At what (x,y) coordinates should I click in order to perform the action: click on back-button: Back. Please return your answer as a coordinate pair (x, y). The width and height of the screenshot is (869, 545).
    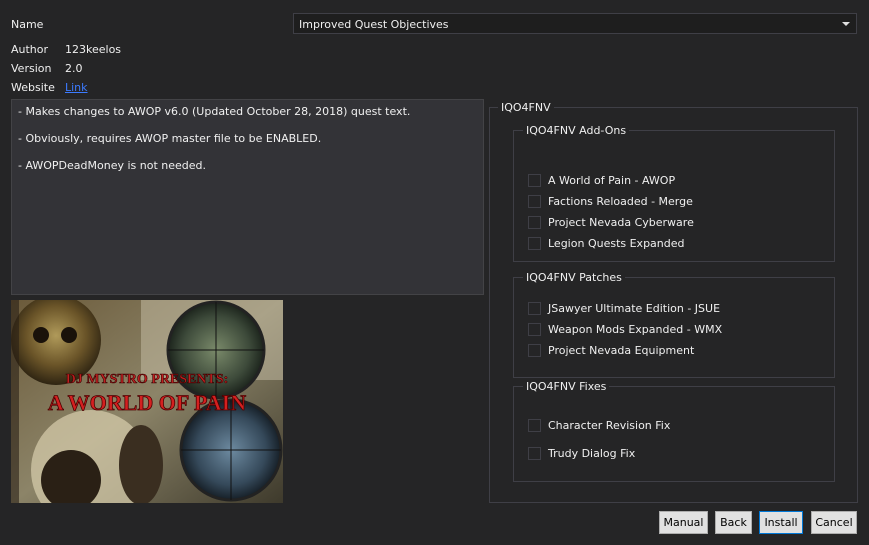
    Looking at the image, I should click on (733, 522).